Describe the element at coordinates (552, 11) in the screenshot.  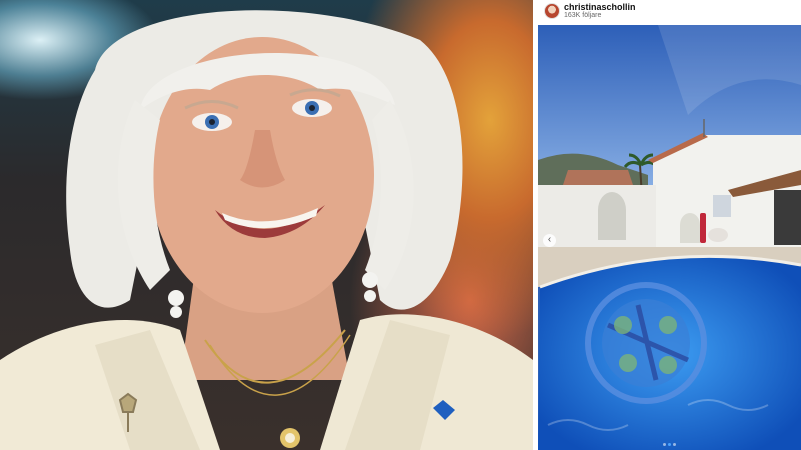
I see `profile-avatar-icon` at that location.